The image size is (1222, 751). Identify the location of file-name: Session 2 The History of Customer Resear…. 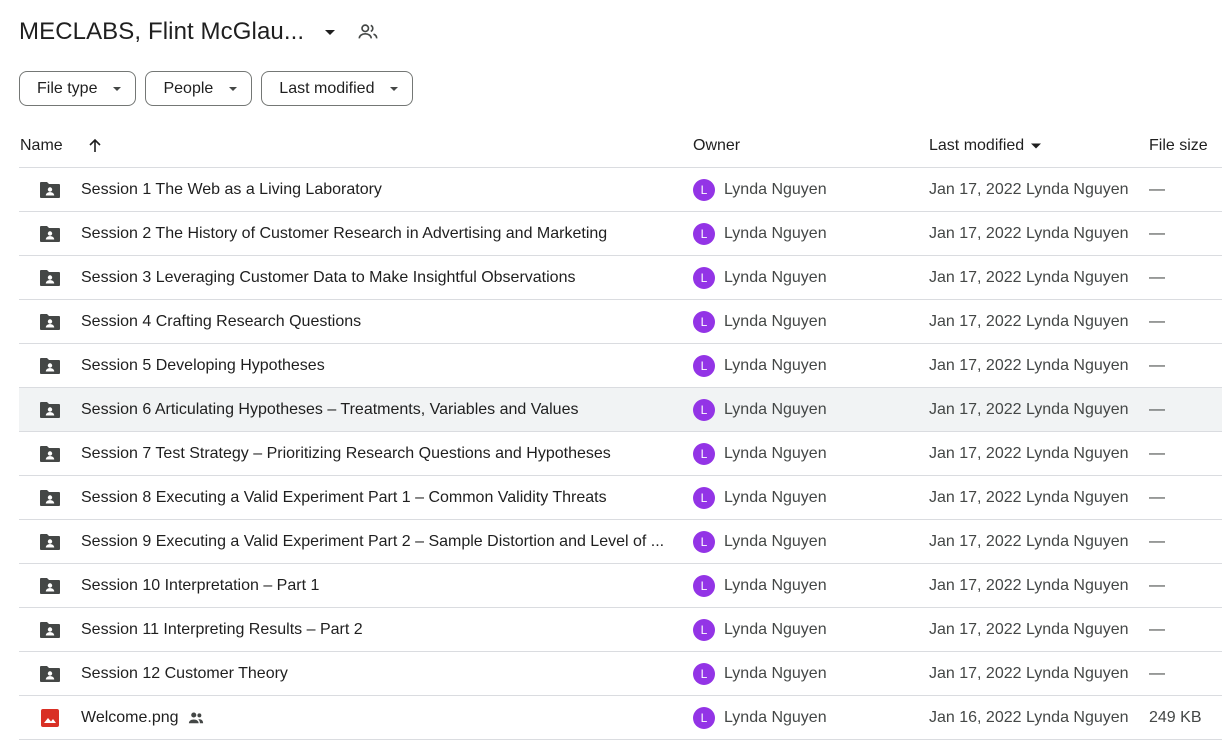
(344, 234).